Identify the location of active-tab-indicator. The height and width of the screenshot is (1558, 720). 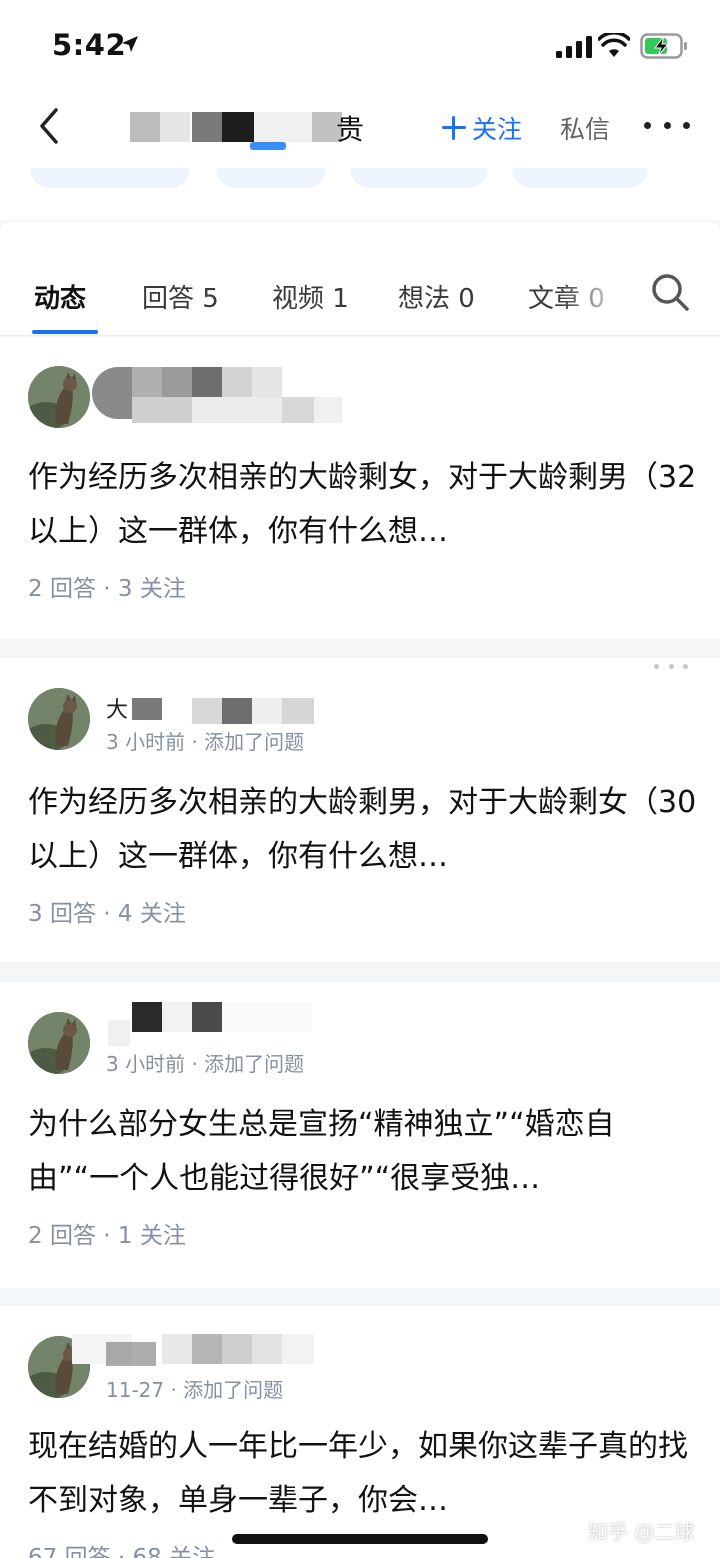
(65, 332).